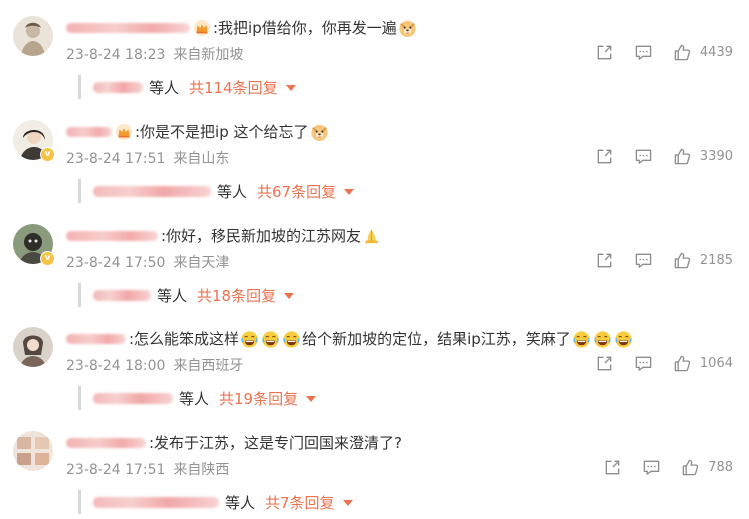 Image resolution: width=749 pixels, height=519 pixels. Describe the element at coordinates (664, 260) in the screenshot. I see `comment-actions: 2185` at that location.